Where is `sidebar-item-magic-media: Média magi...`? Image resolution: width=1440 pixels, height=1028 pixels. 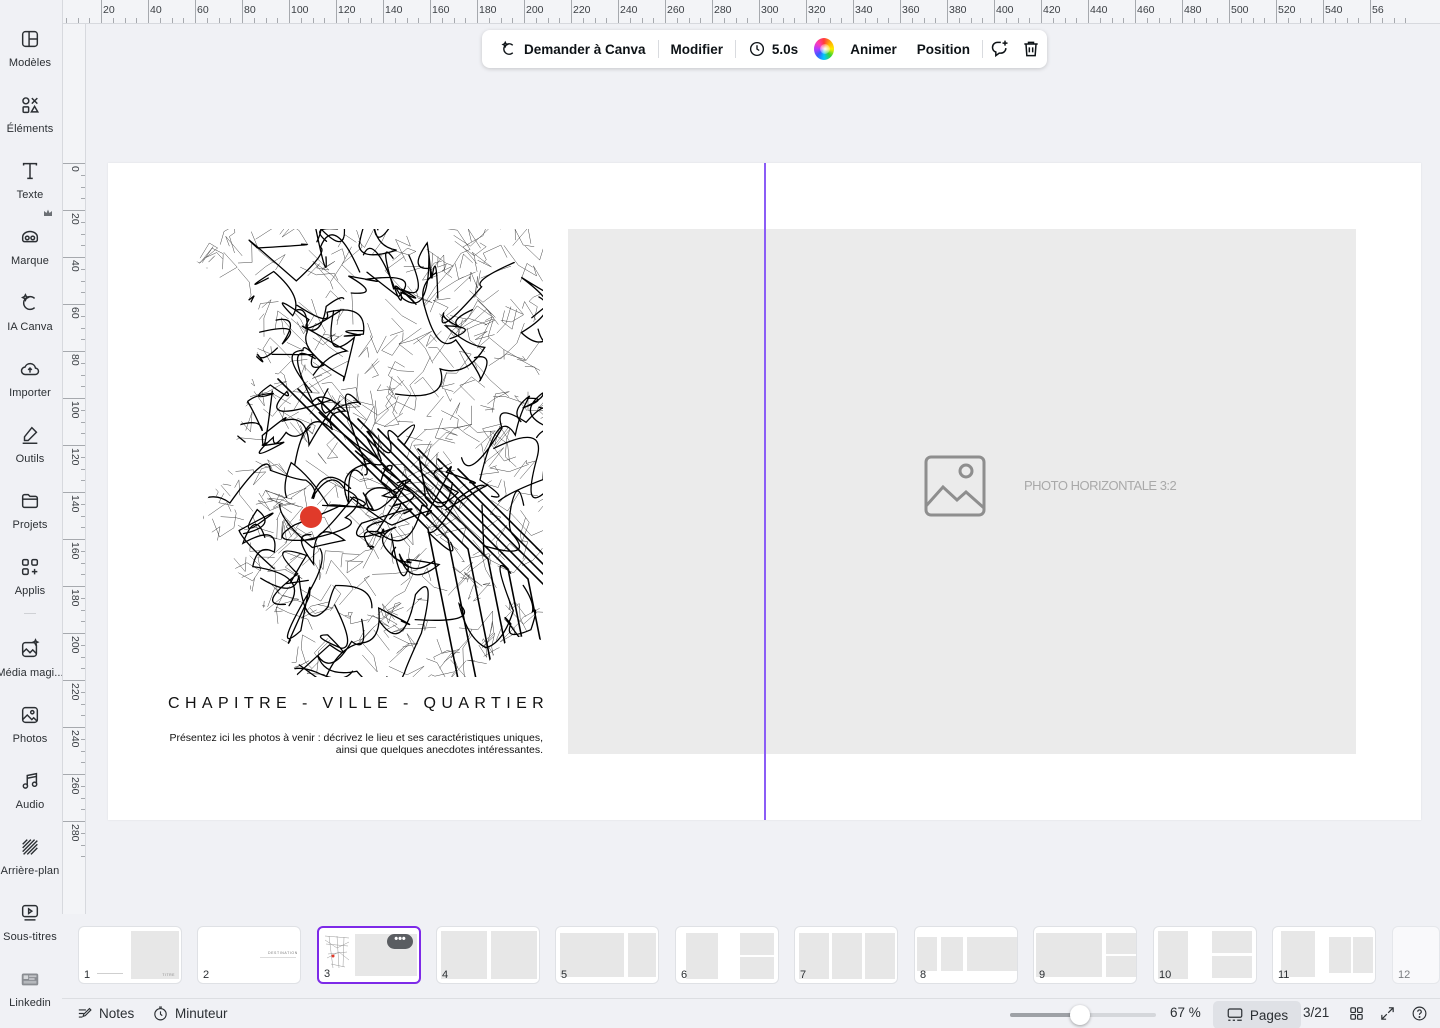 sidebar-item-magic-media: Média magi... is located at coordinates (32, 660).